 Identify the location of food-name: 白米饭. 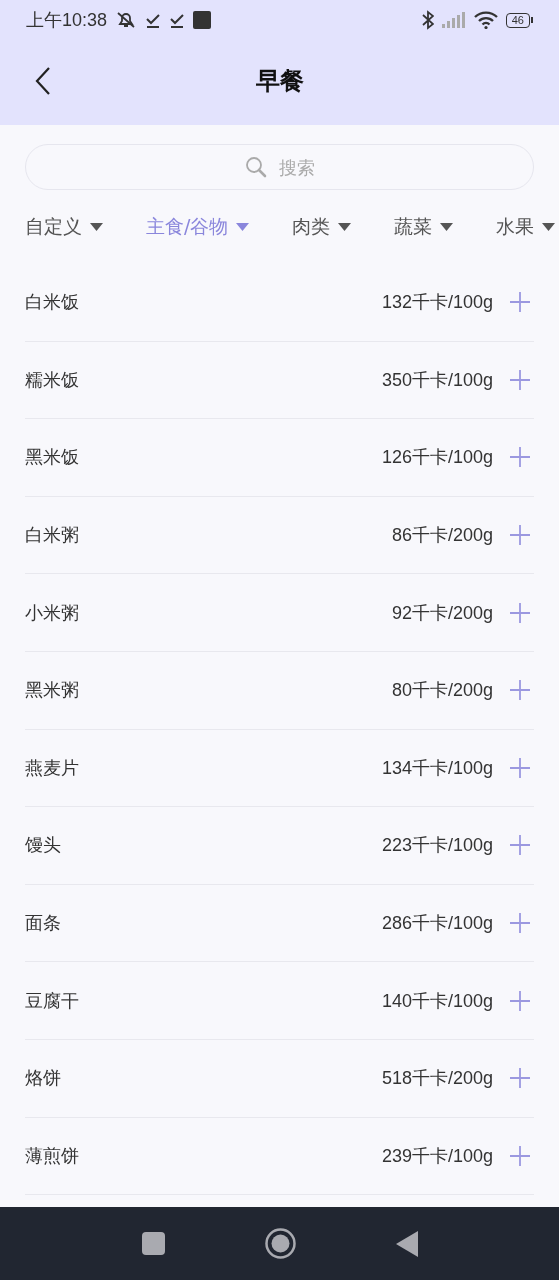
(52, 302).